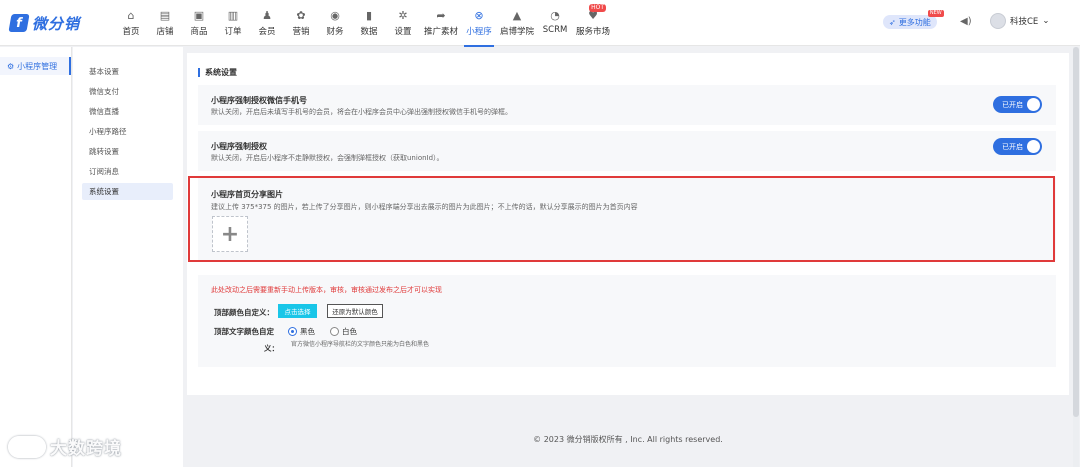 This screenshot has width=1080, height=467. Describe the element at coordinates (479, 15) in the screenshot. I see `miniprogram-icon: ⊗` at that location.